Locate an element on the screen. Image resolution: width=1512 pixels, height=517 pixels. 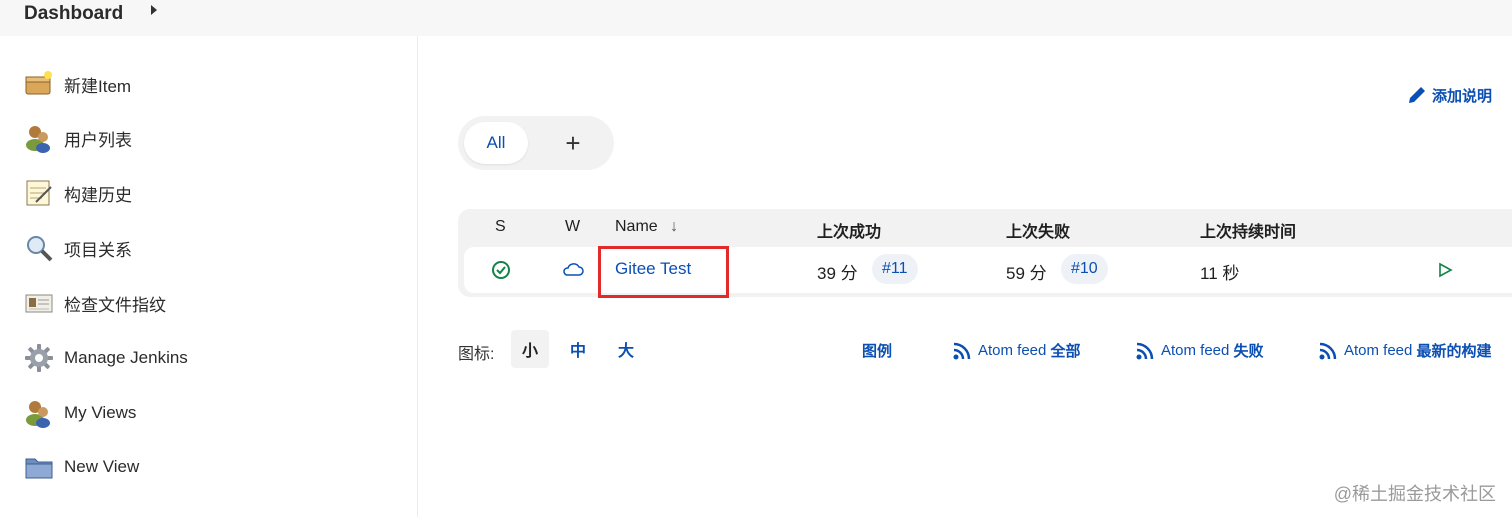
last-success-build-link: #11 is located at coordinates (895, 269).